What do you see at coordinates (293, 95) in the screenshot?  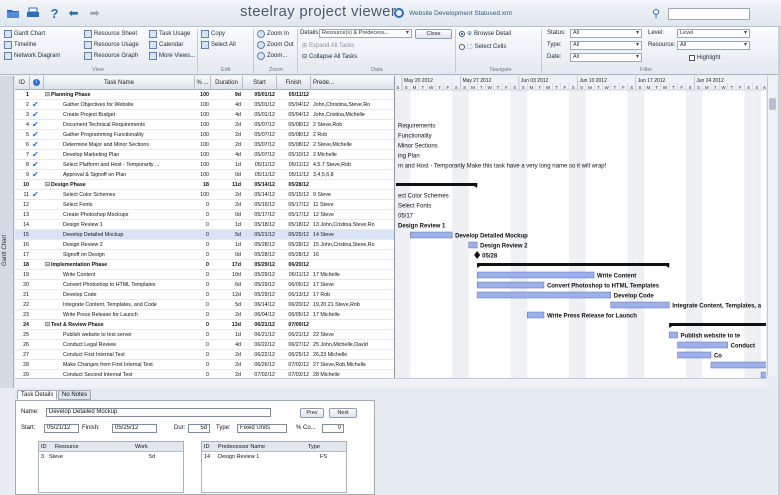 I see `cell-finish: 05/11/12` at bounding box center [293, 95].